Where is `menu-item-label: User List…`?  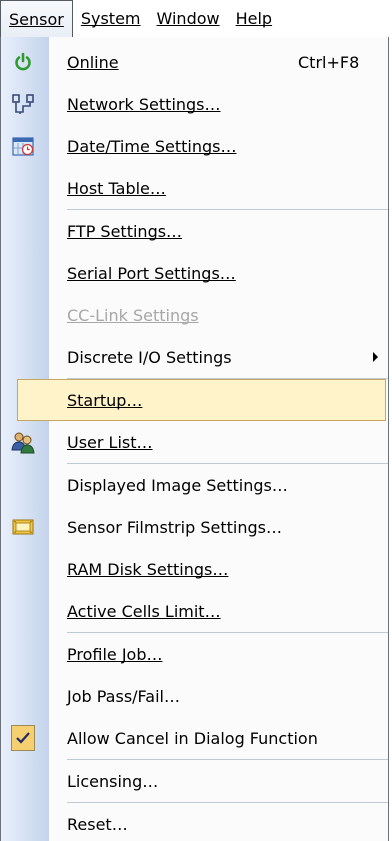
menu-item-label: User List… is located at coordinates (110, 442).